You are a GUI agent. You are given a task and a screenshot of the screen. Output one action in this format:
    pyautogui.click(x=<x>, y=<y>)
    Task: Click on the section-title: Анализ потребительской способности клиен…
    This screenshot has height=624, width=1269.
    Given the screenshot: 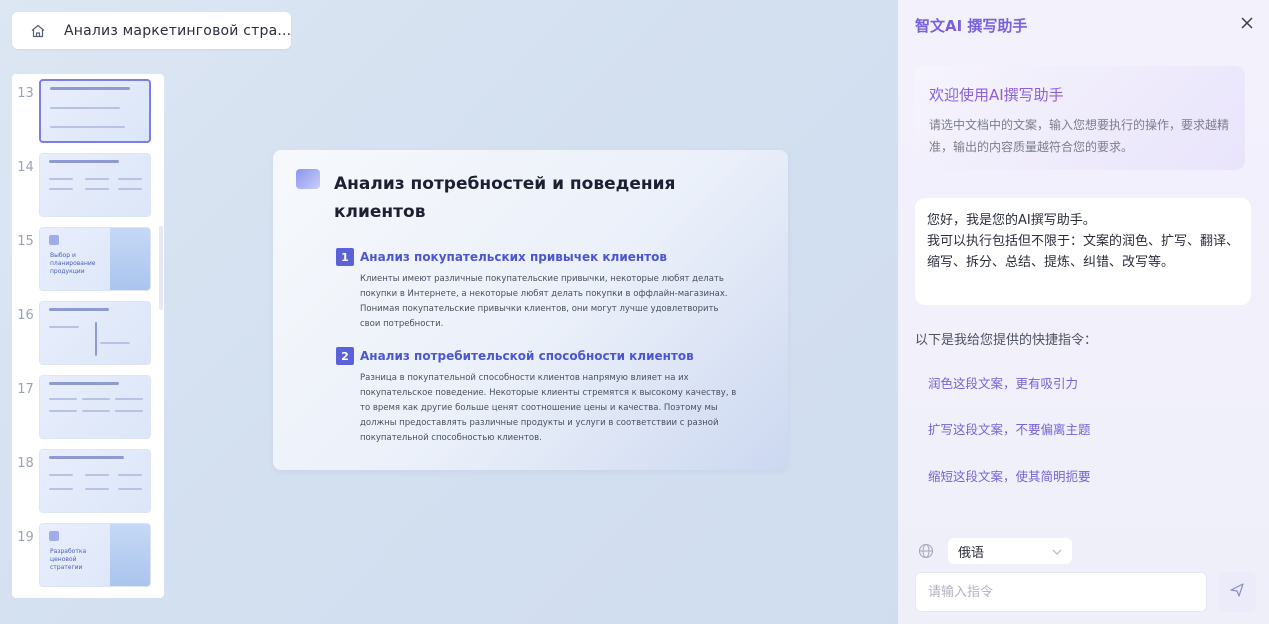 What is the action you would take?
    pyautogui.click(x=527, y=356)
    